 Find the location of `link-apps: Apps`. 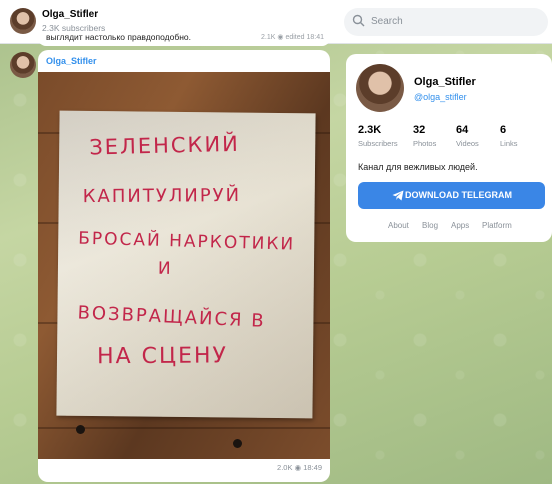

link-apps: Apps is located at coordinates (460, 225).